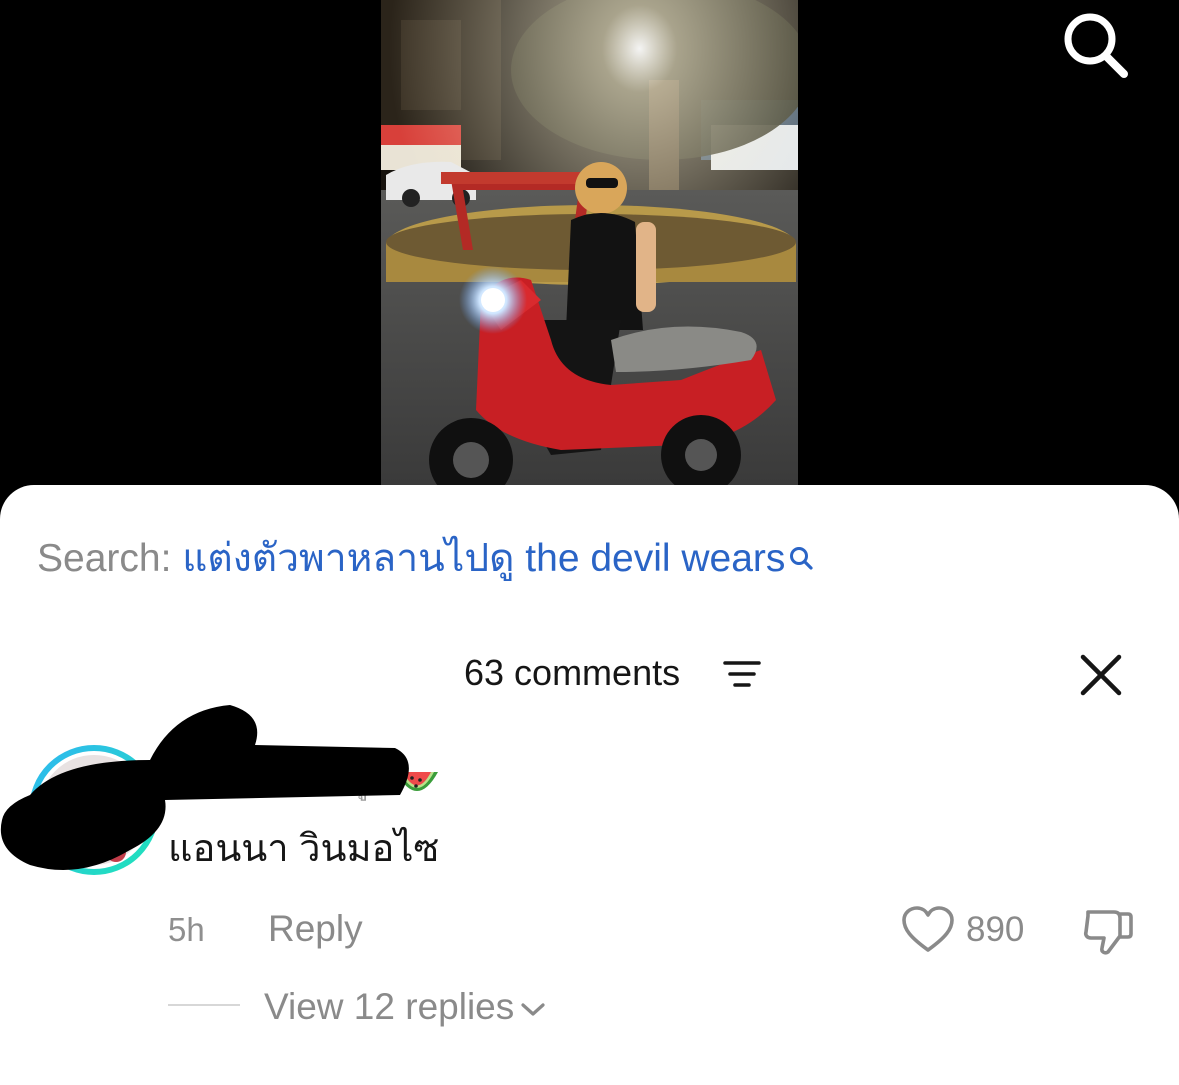 This screenshot has height=1085, width=1179. What do you see at coordinates (1101, 675) in the screenshot?
I see `close-icon` at bounding box center [1101, 675].